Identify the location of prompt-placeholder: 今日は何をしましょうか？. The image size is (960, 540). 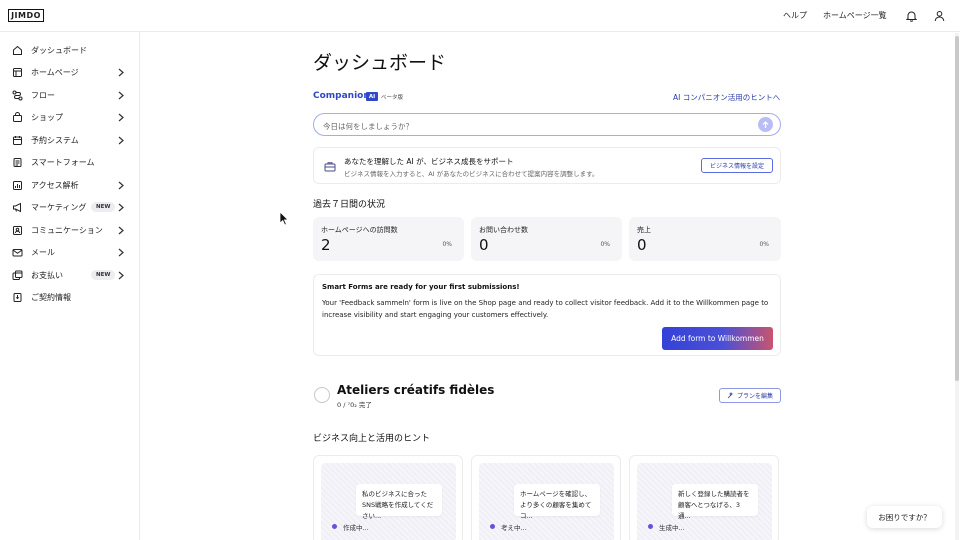
(368, 126).